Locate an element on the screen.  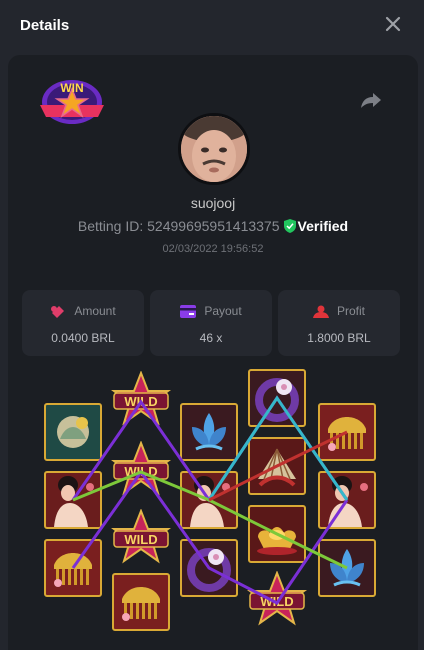
betting-id-value: 52499695951413375 is located at coordinates (213, 226).